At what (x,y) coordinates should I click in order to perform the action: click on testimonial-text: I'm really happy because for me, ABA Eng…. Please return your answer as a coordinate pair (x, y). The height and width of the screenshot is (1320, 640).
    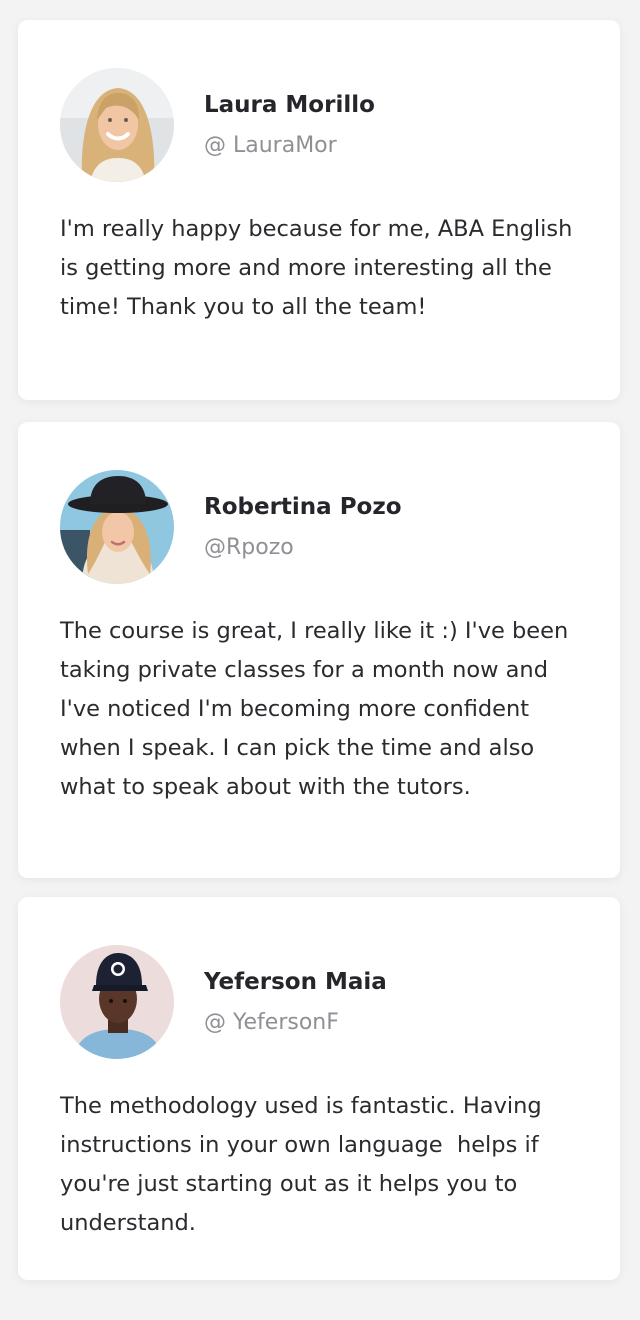
    Looking at the image, I should click on (320, 268).